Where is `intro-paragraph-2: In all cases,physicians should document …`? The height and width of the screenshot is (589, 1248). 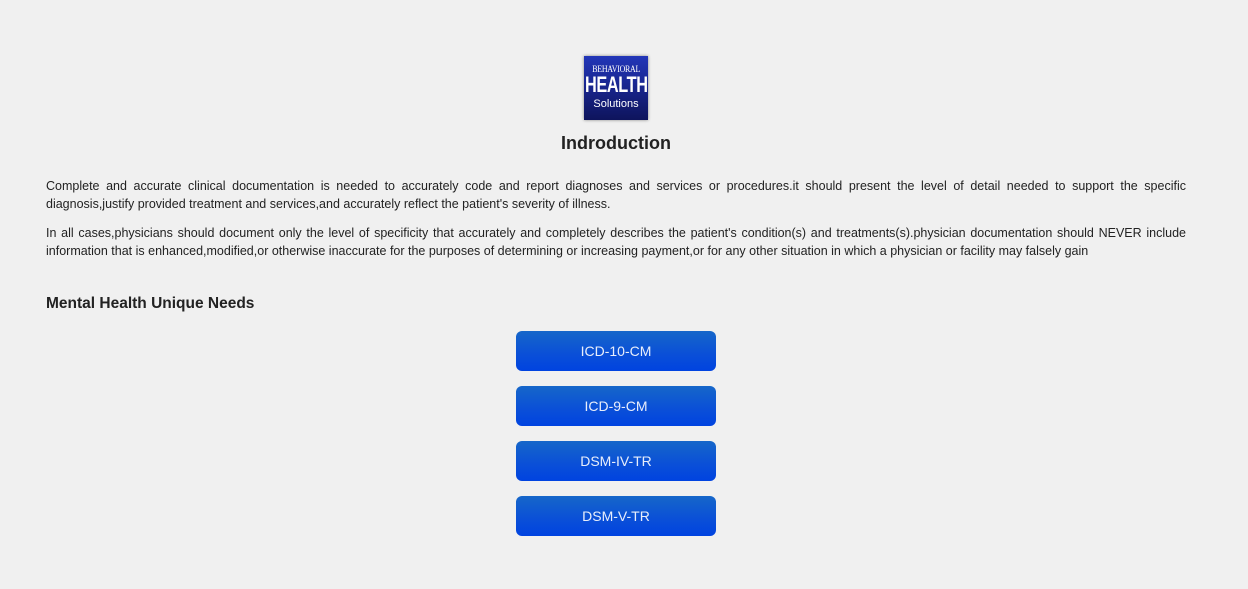 intro-paragraph-2: In all cases,physicians should document … is located at coordinates (616, 242).